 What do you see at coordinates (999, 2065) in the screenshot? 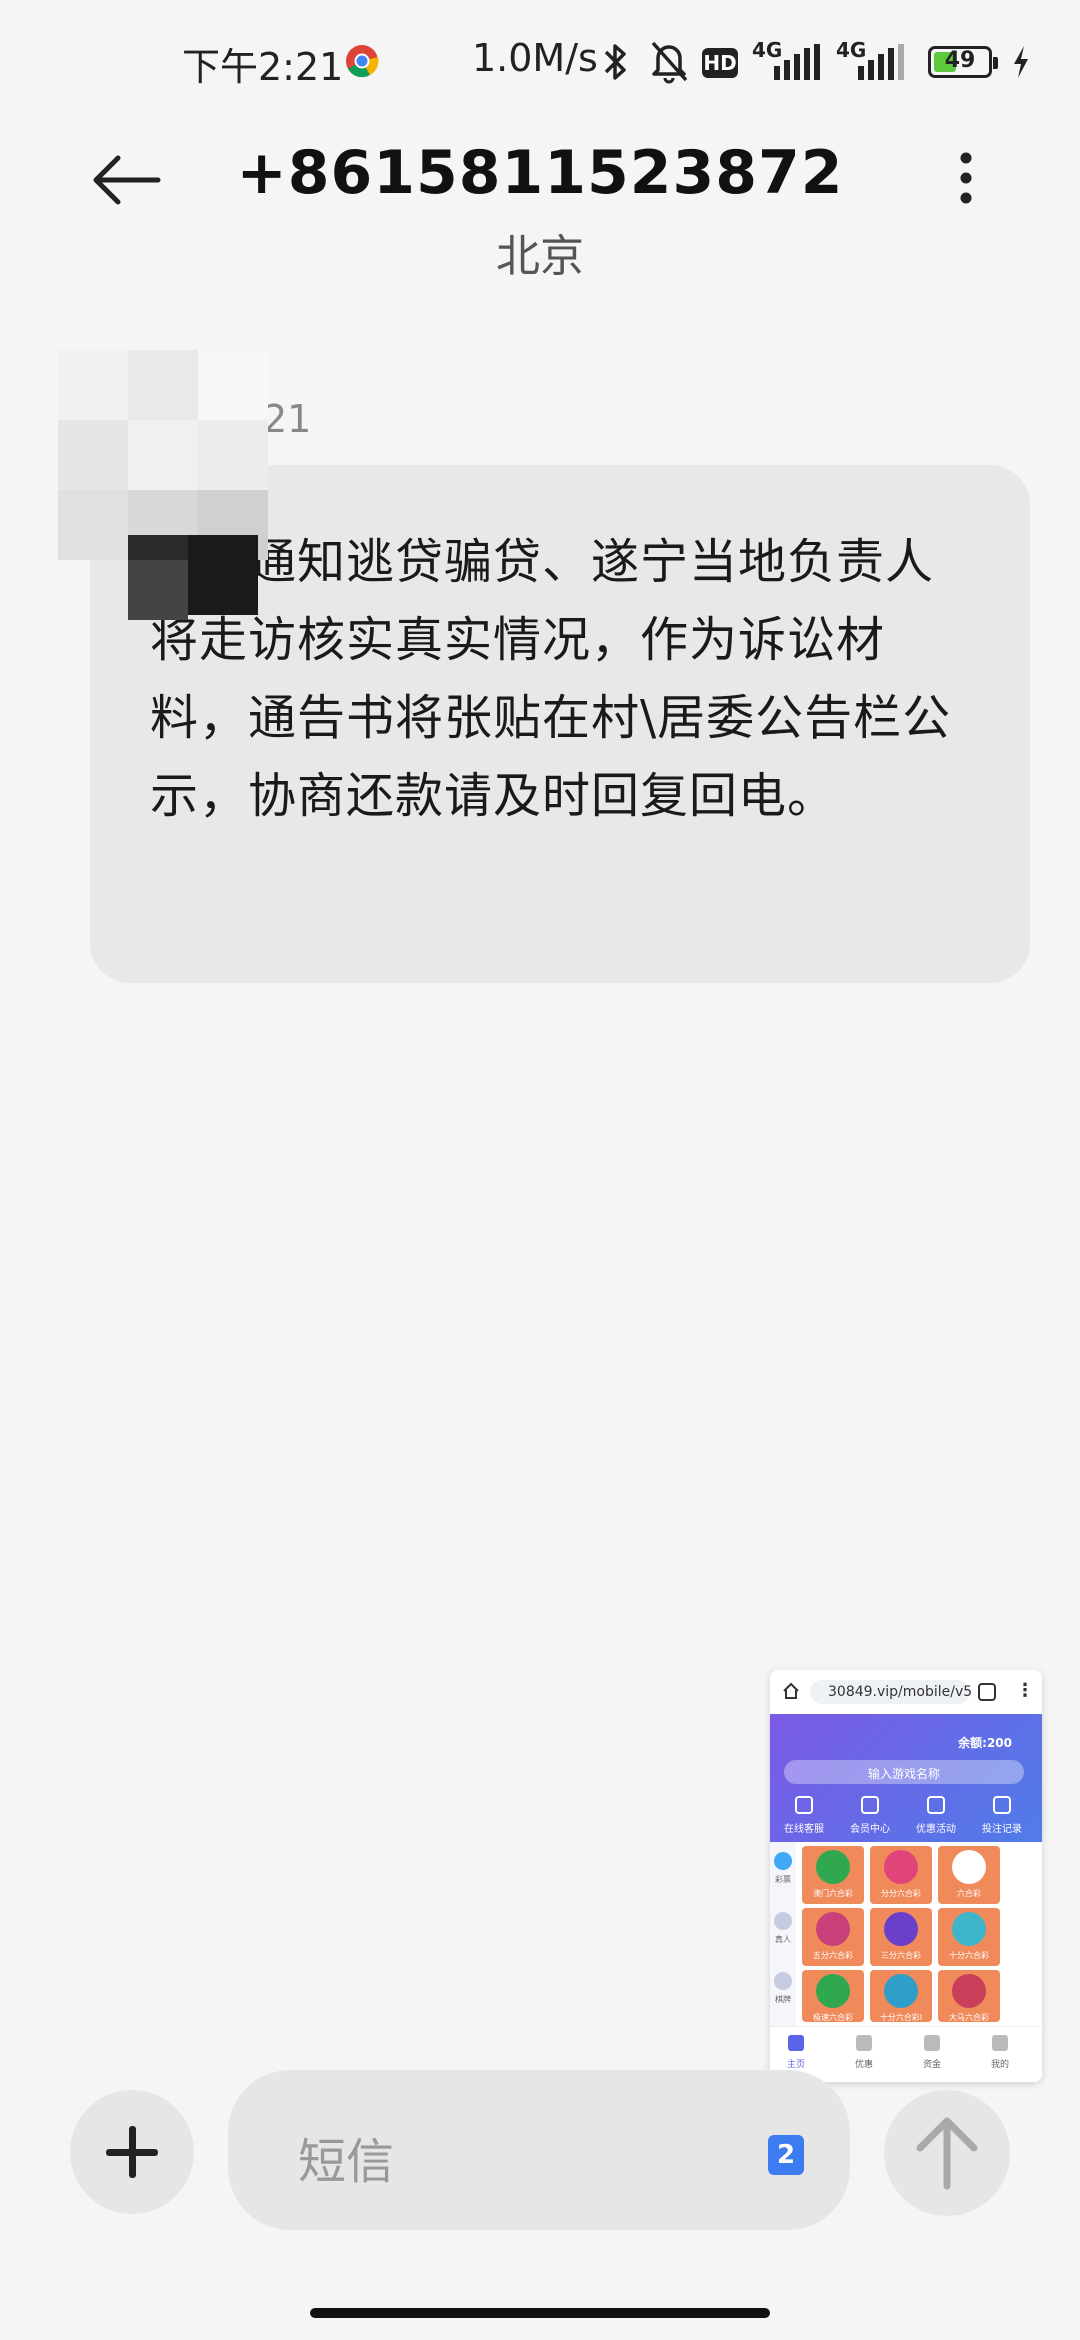
I see `tab-label: 我的` at bounding box center [999, 2065].